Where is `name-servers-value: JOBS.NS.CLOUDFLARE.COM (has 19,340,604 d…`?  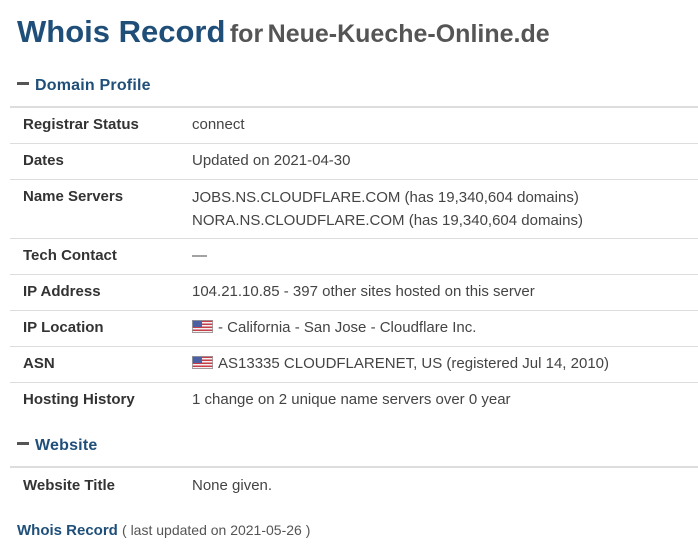 name-servers-value: JOBS.NS.CLOUDFLARE.COM (has 19,340,604 d… is located at coordinates (445, 208).